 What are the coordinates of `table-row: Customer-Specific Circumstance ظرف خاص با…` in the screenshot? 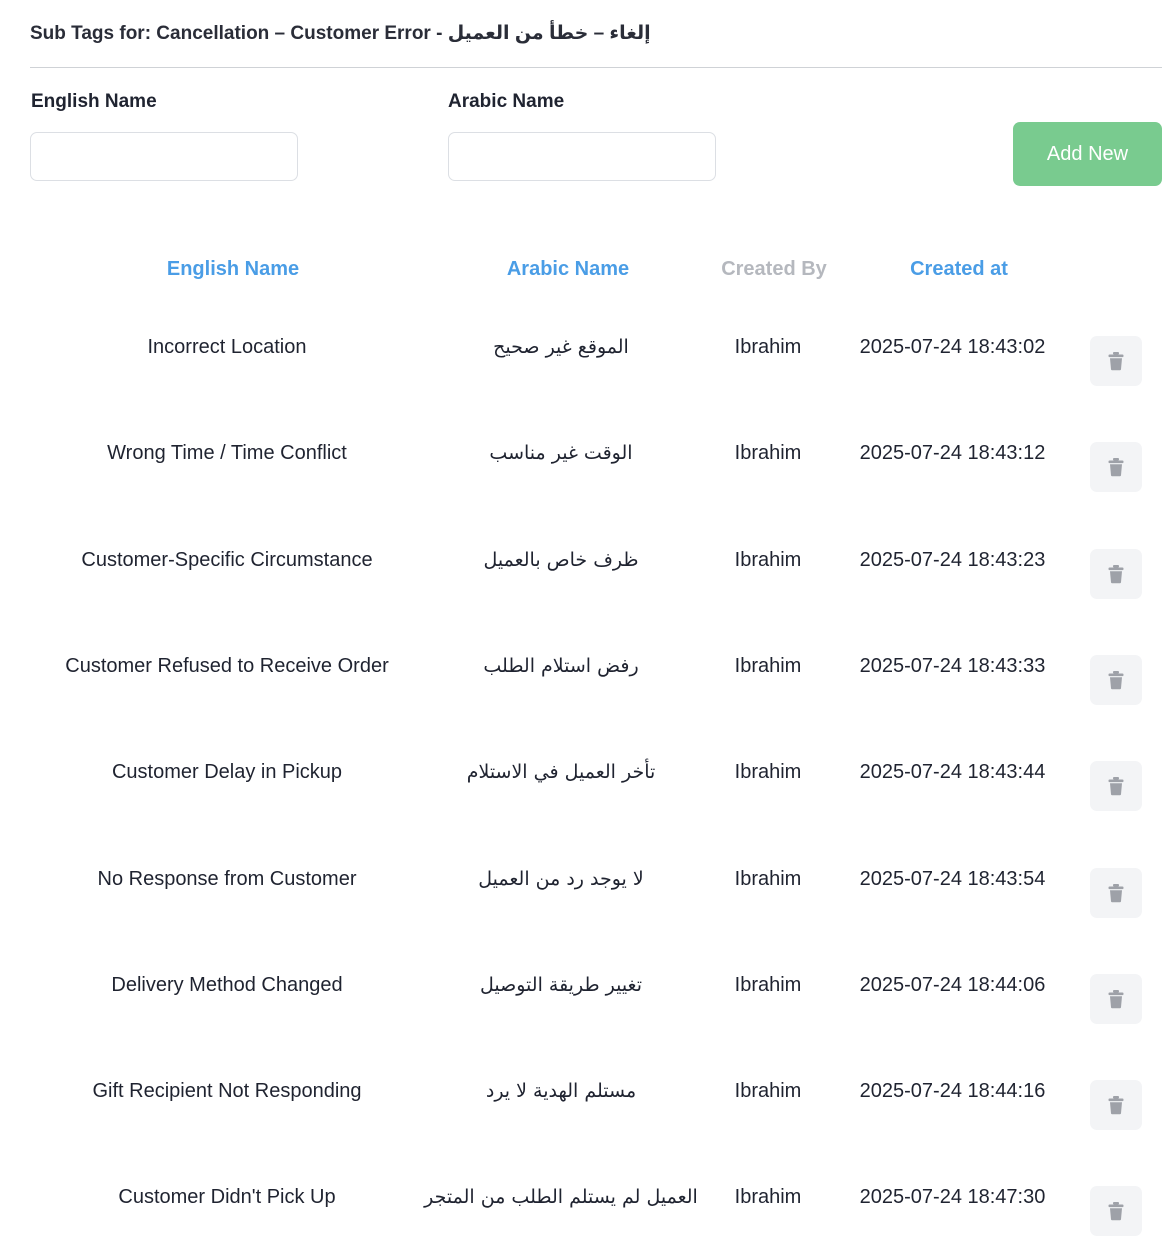 It's located at (588, 577).